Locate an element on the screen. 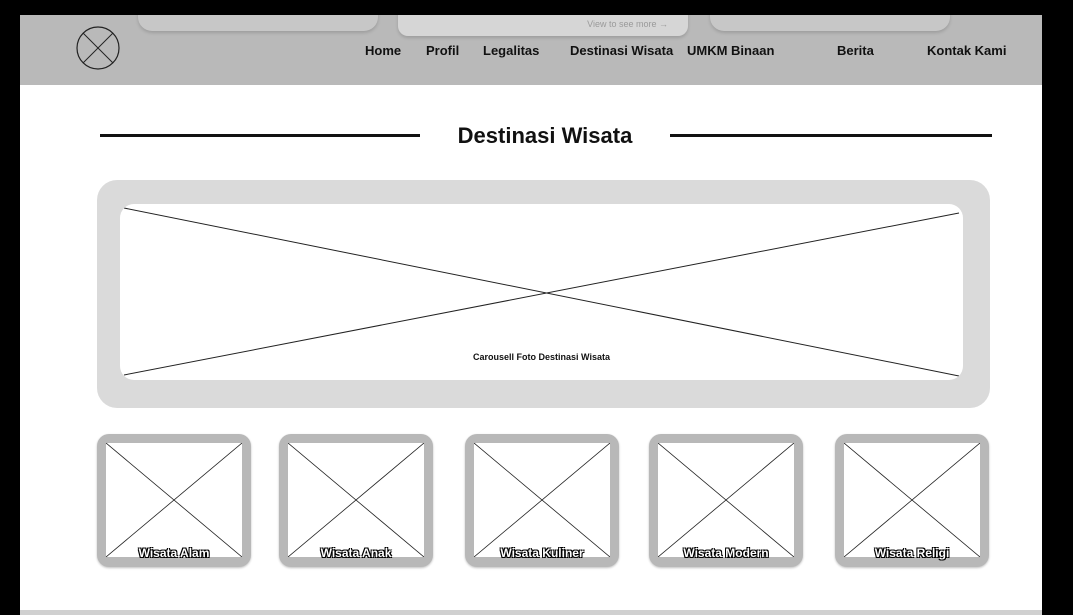  card-label: Wisata Religi is located at coordinates (912, 553).